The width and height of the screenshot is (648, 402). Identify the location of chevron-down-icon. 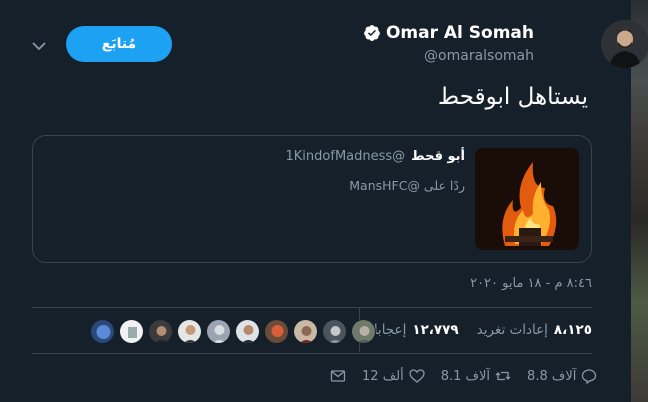
(39, 45).